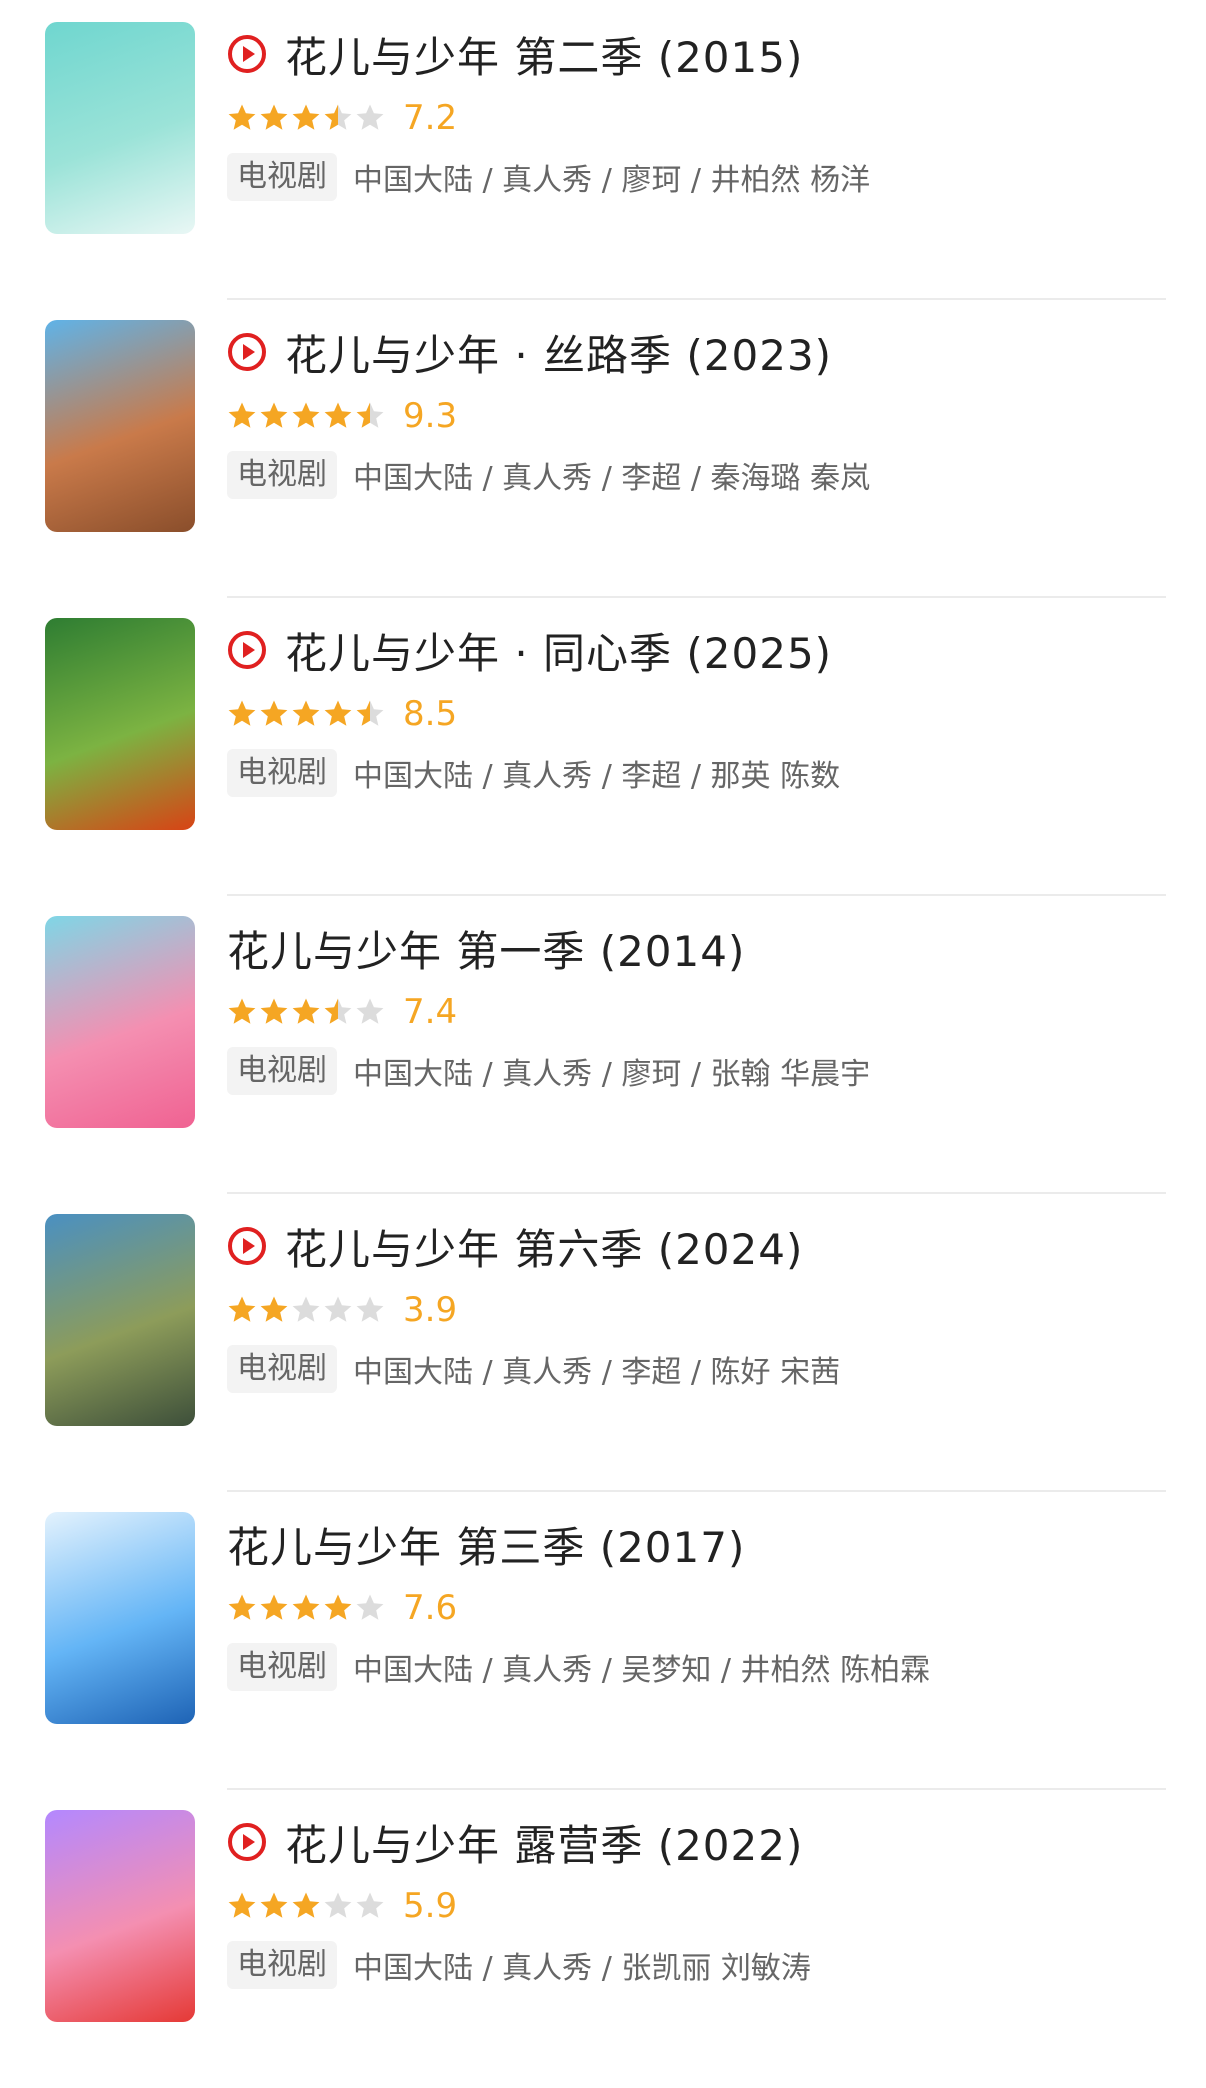 The width and height of the screenshot is (1206, 2088). I want to click on item-title: 花儿与少年 露营季 (2022), so click(544, 1845).